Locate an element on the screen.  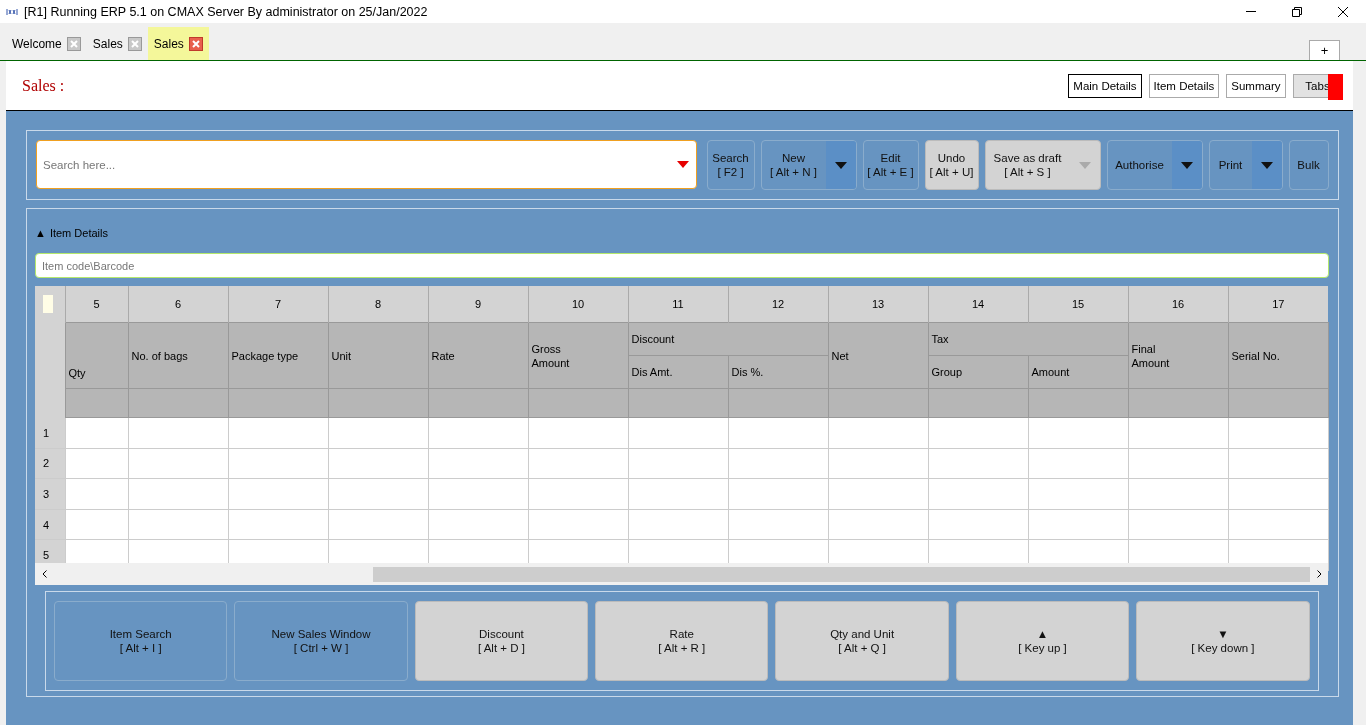
column-header: Gross Amount is located at coordinates (578, 355).